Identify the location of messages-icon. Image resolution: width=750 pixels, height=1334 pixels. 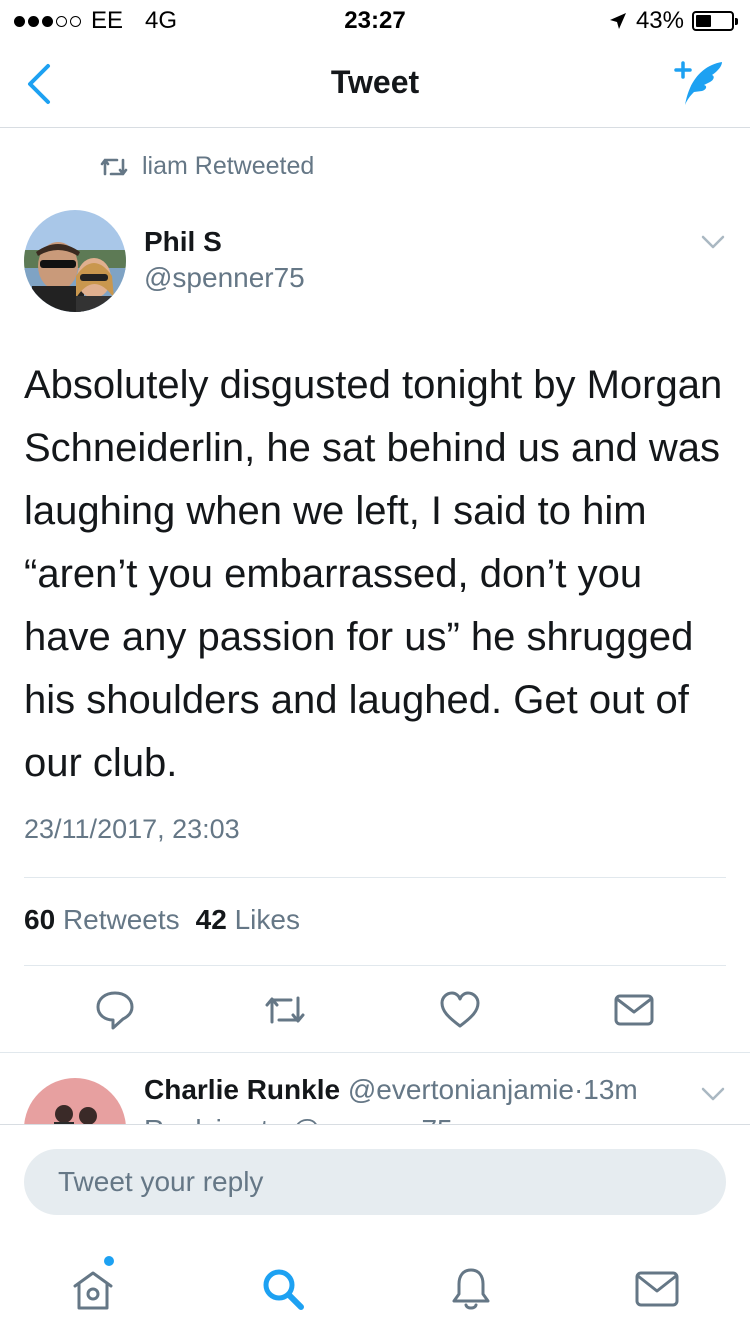
(657, 1289).